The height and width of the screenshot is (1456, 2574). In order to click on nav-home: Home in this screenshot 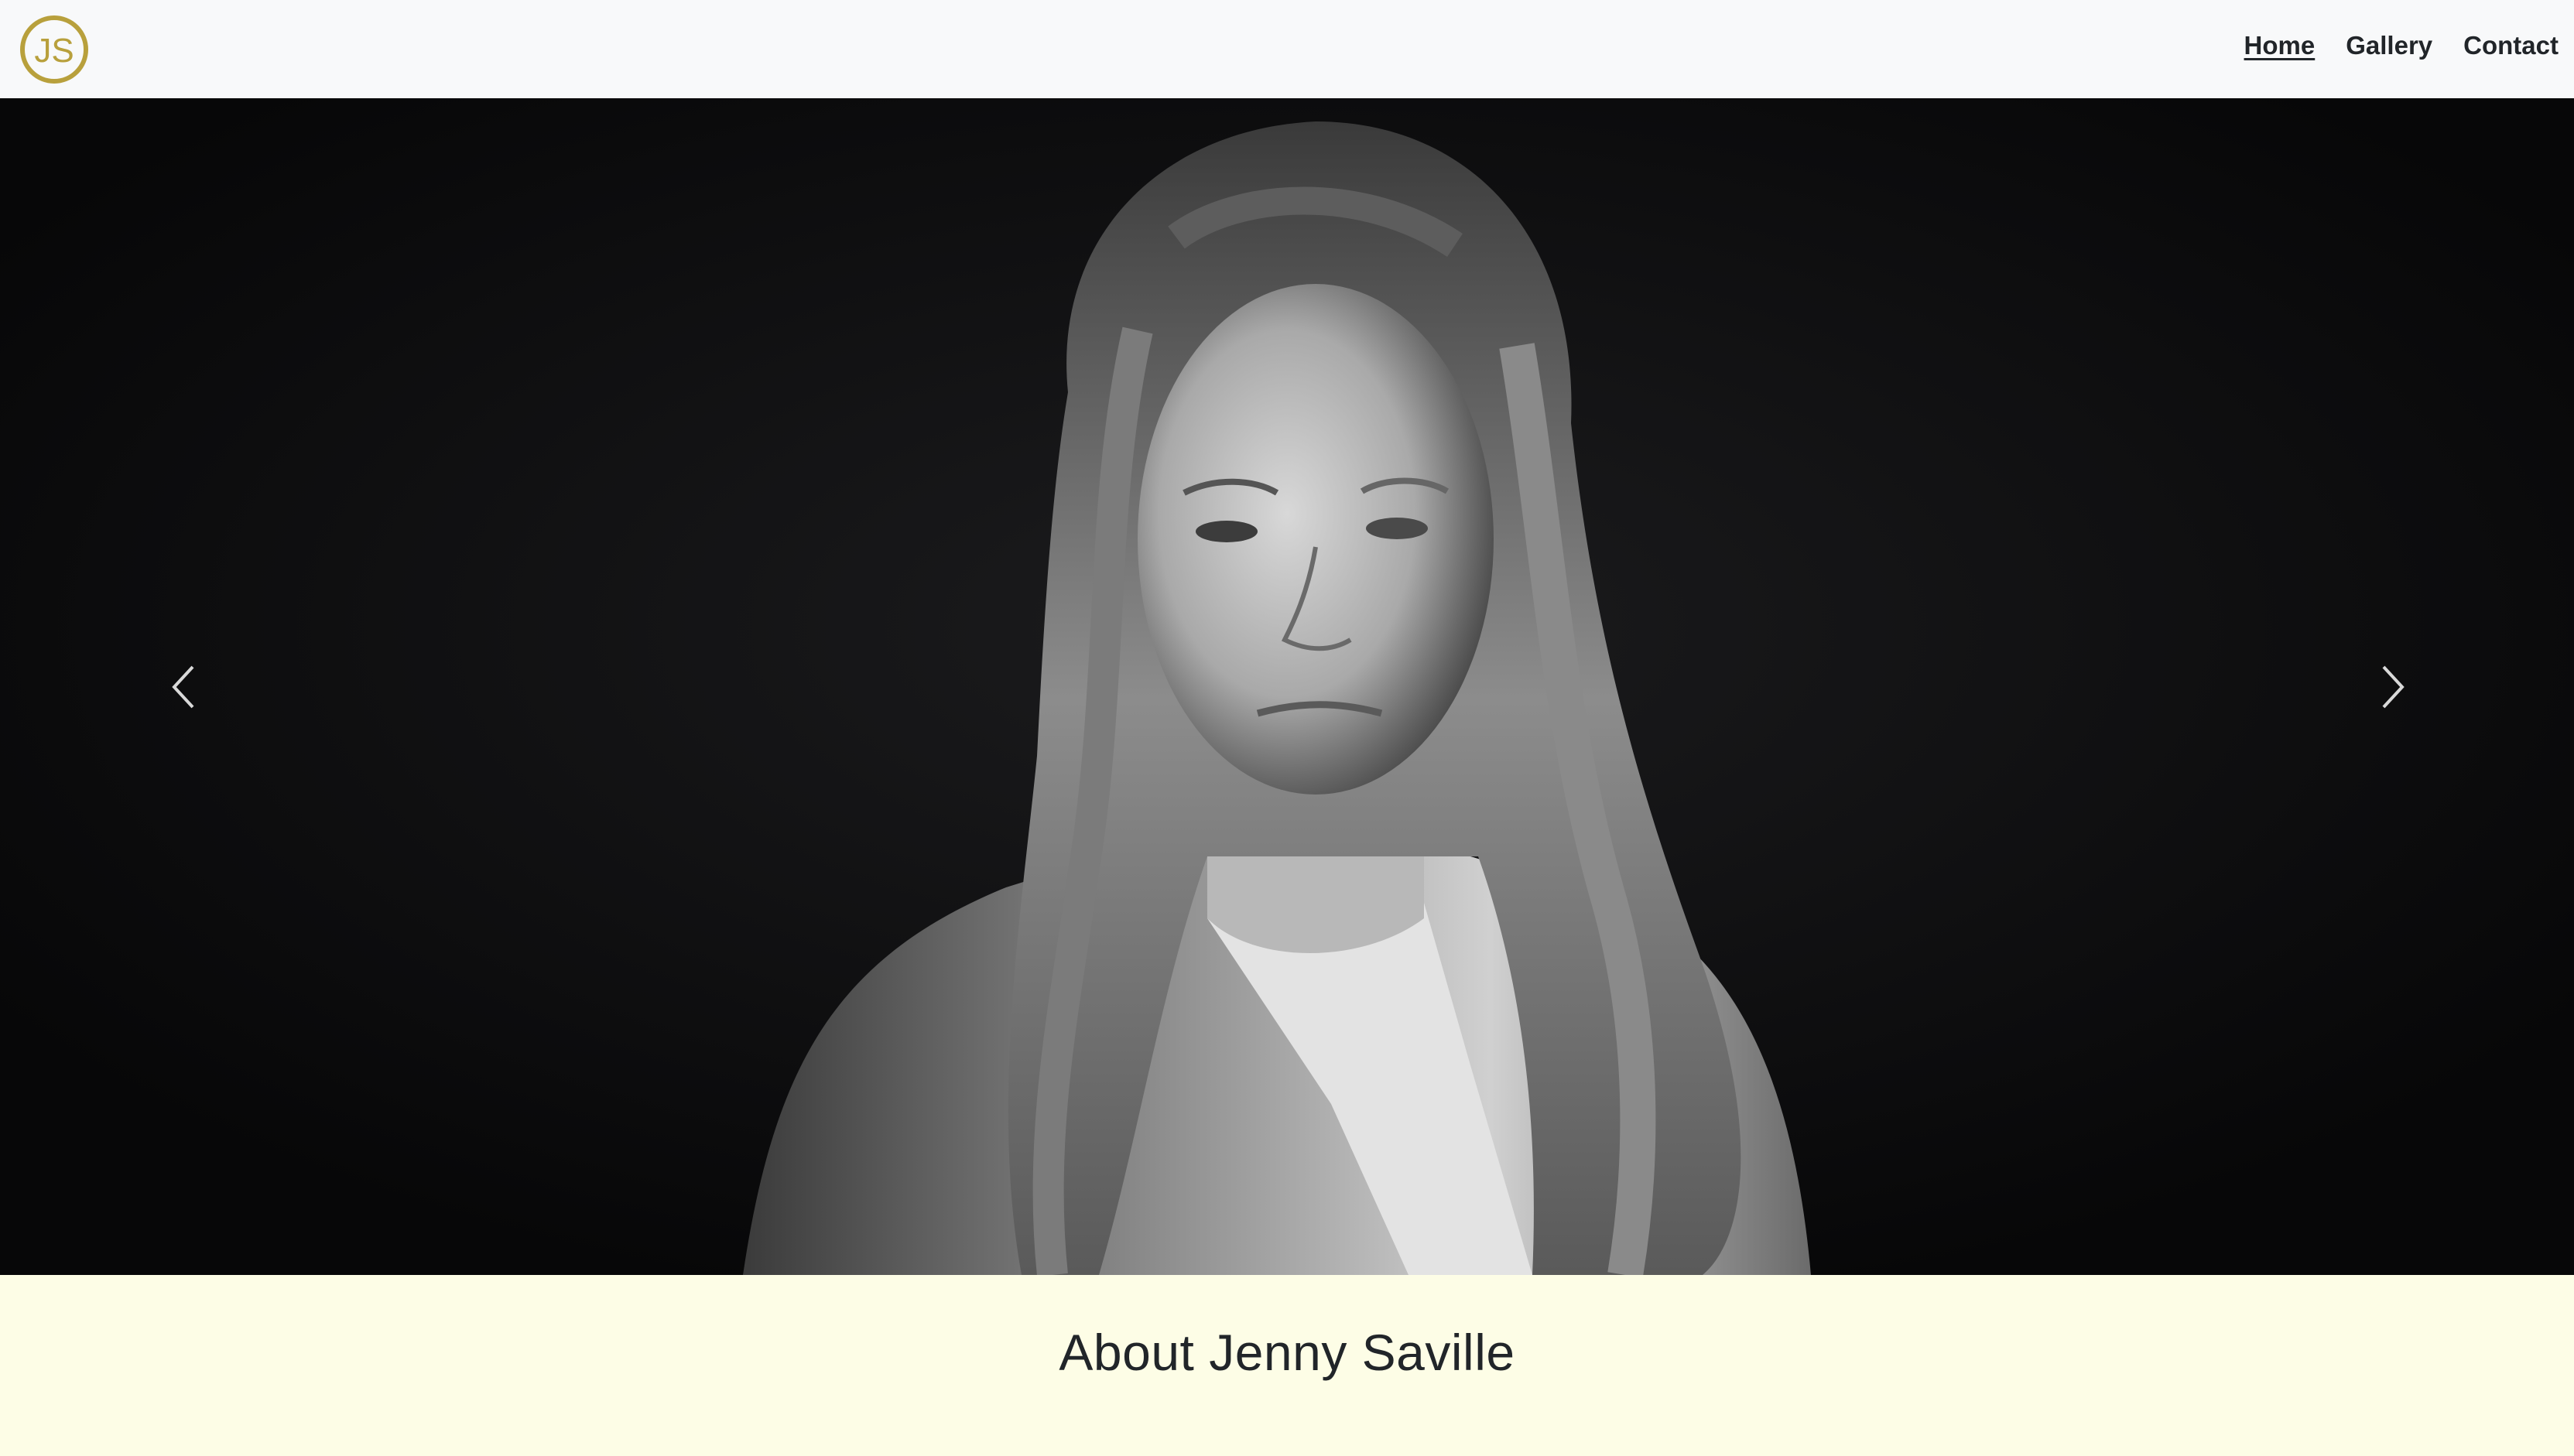, I will do `click(2280, 45)`.